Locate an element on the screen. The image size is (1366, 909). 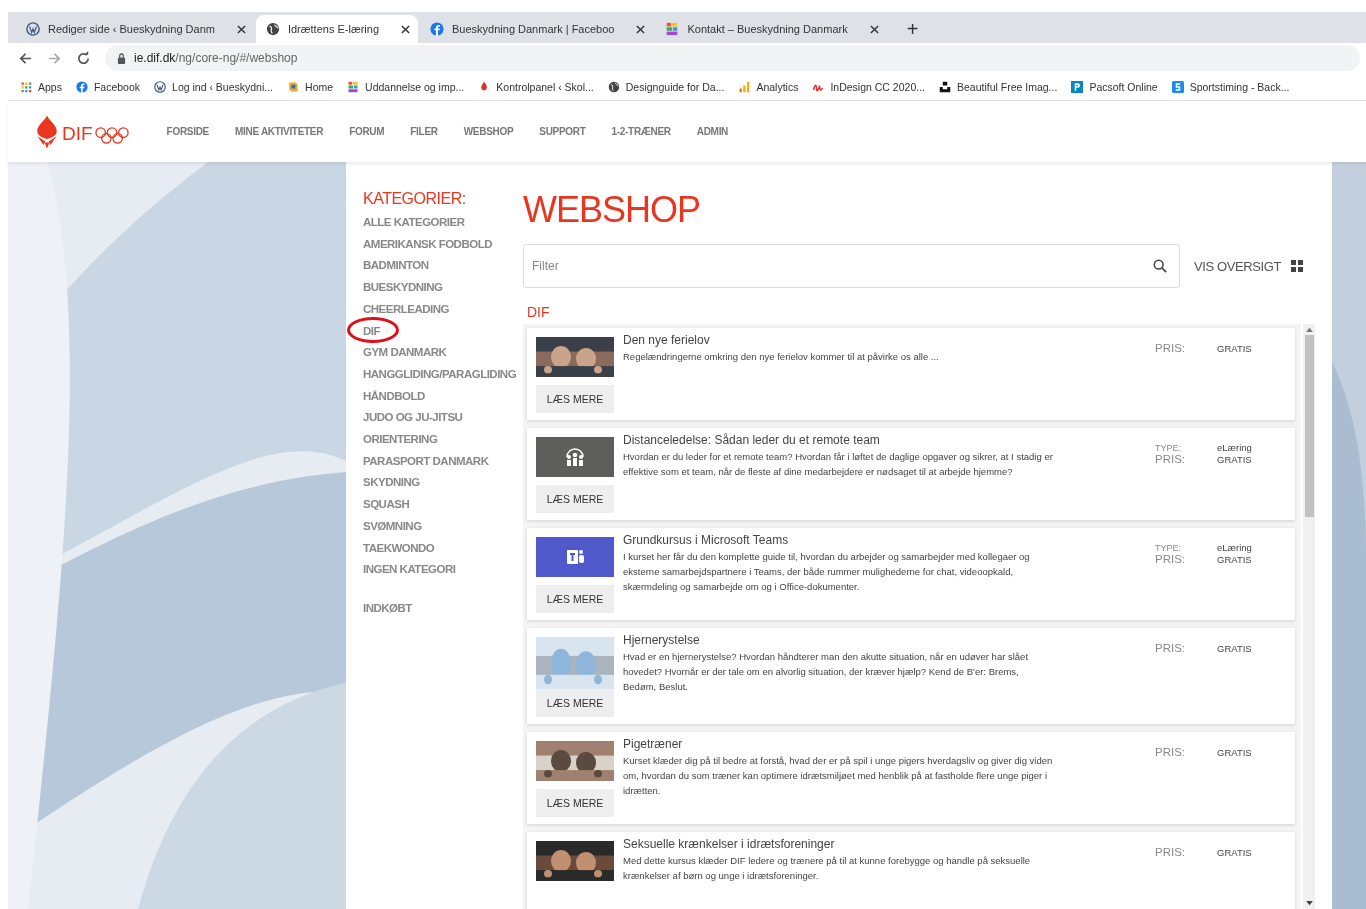
bookmark-label: Pacsoft Online is located at coordinates (1123, 86).